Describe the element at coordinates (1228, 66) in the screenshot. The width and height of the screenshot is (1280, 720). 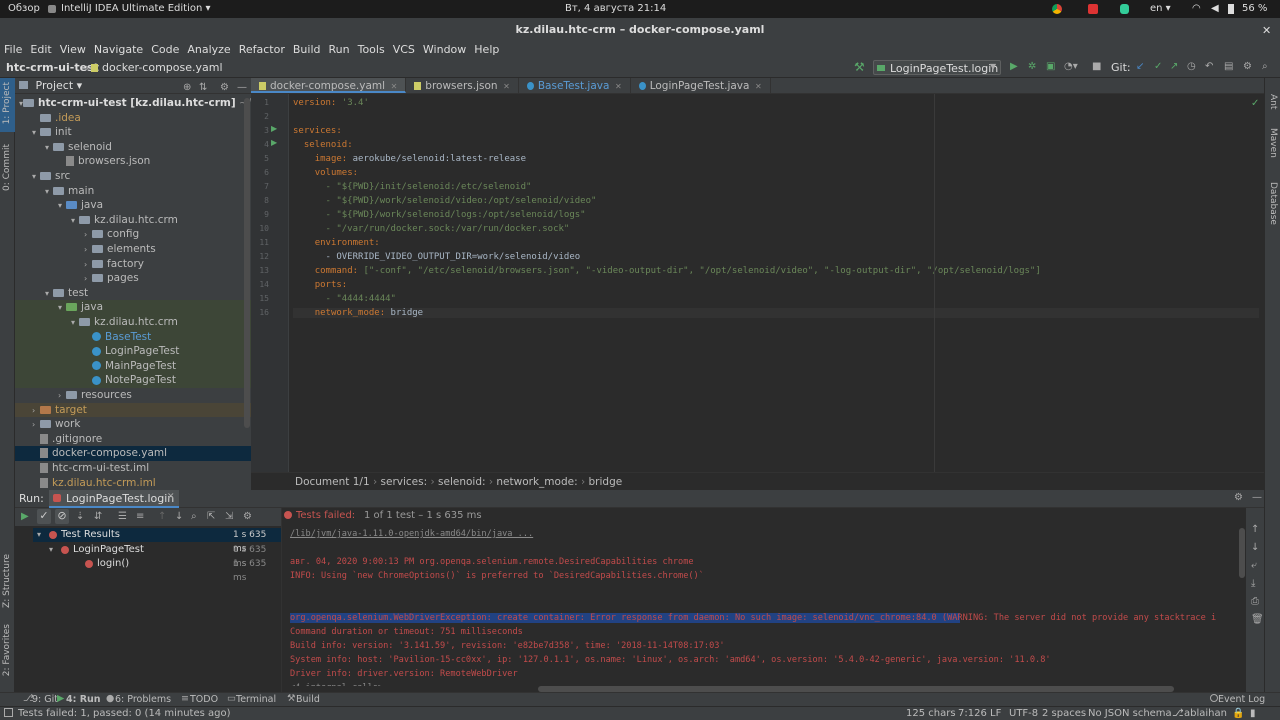
I see `project-structure-icon: ▤` at that location.